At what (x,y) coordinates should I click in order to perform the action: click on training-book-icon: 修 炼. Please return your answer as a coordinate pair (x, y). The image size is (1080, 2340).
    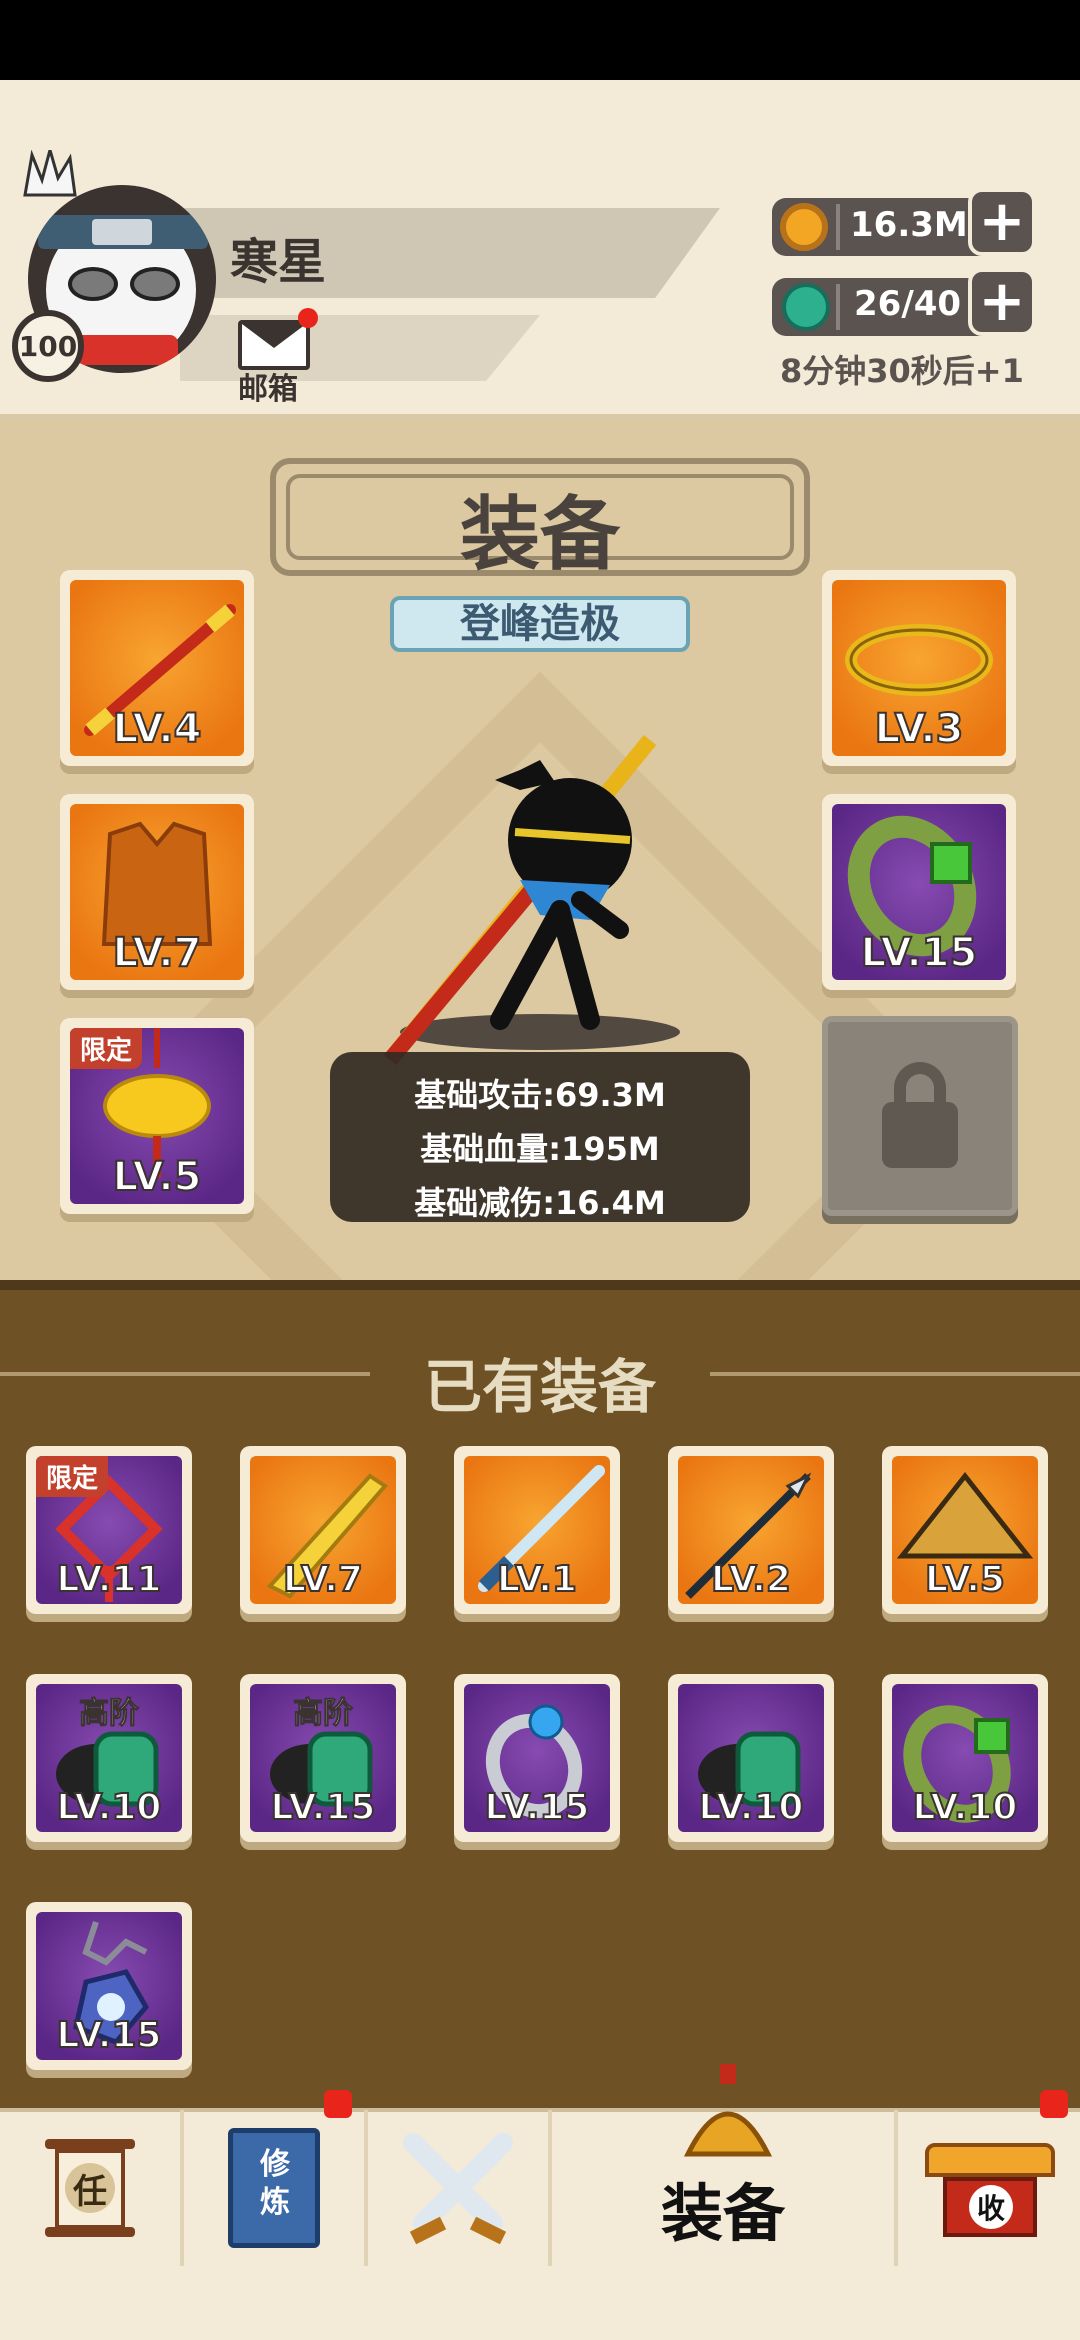
    Looking at the image, I should click on (274, 2188).